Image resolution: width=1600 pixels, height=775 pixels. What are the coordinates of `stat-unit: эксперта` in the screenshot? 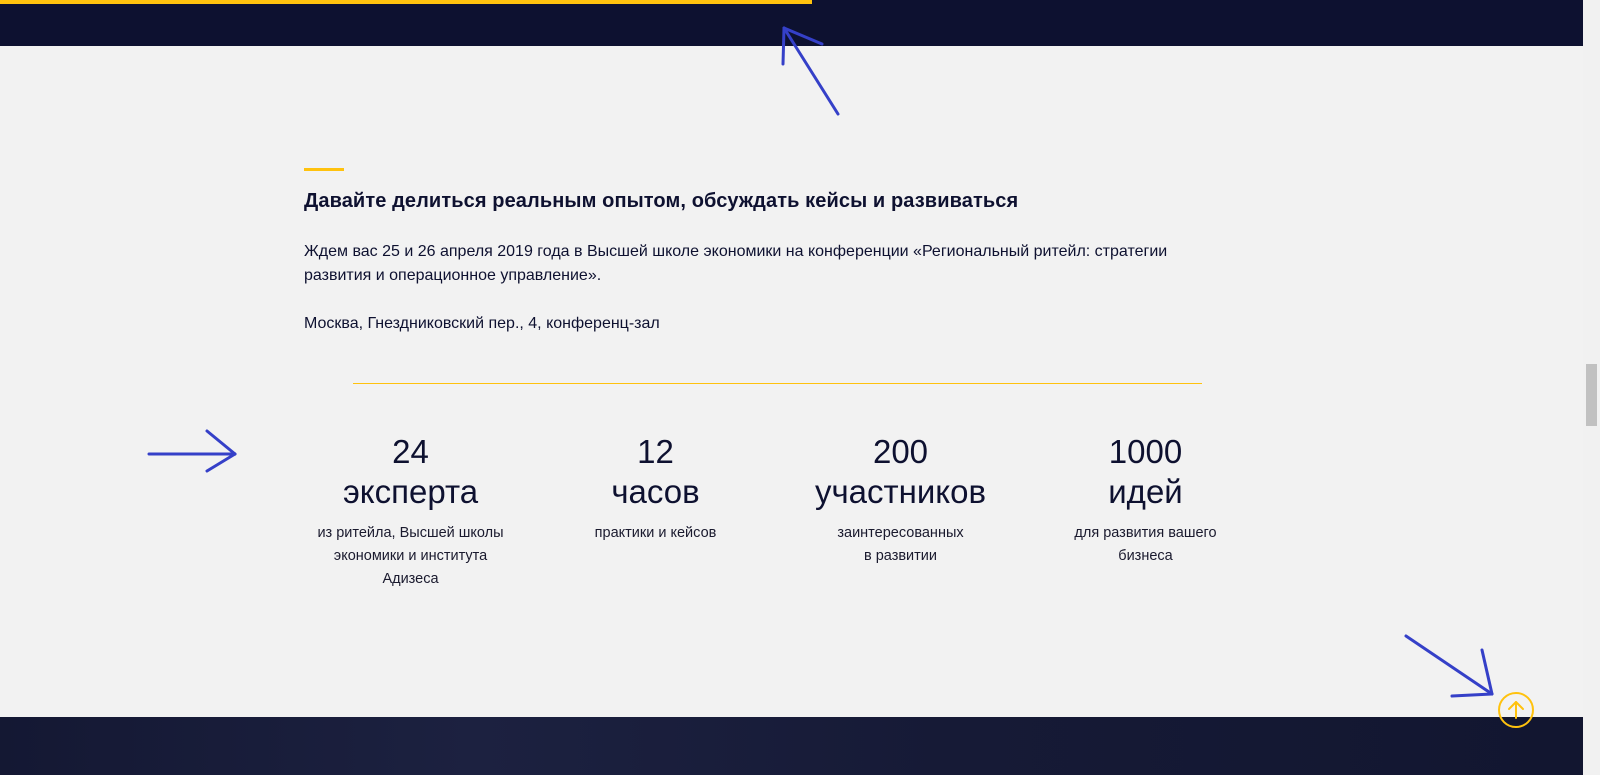 It's located at (410, 491).